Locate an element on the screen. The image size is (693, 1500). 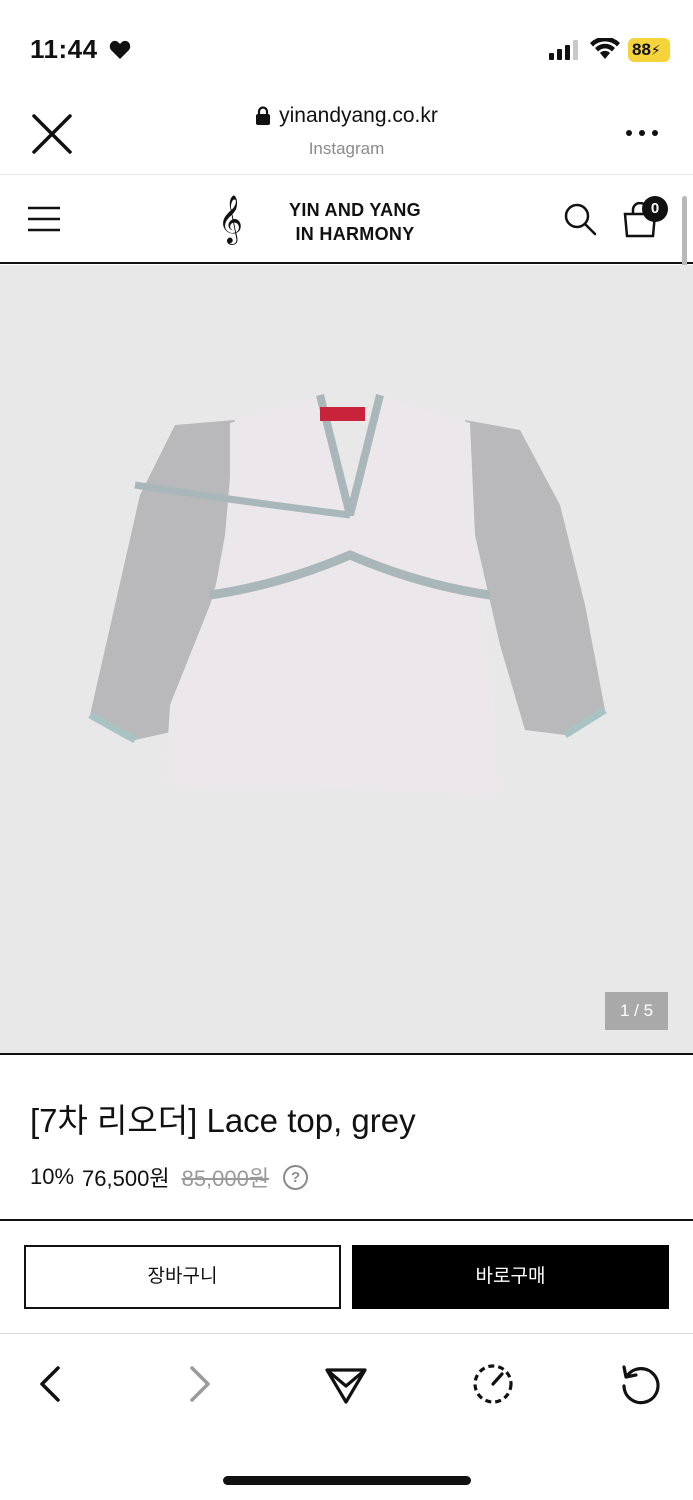
browser-bar: yinandyang.co.kr Instagram is located at coordinates (346, 137).